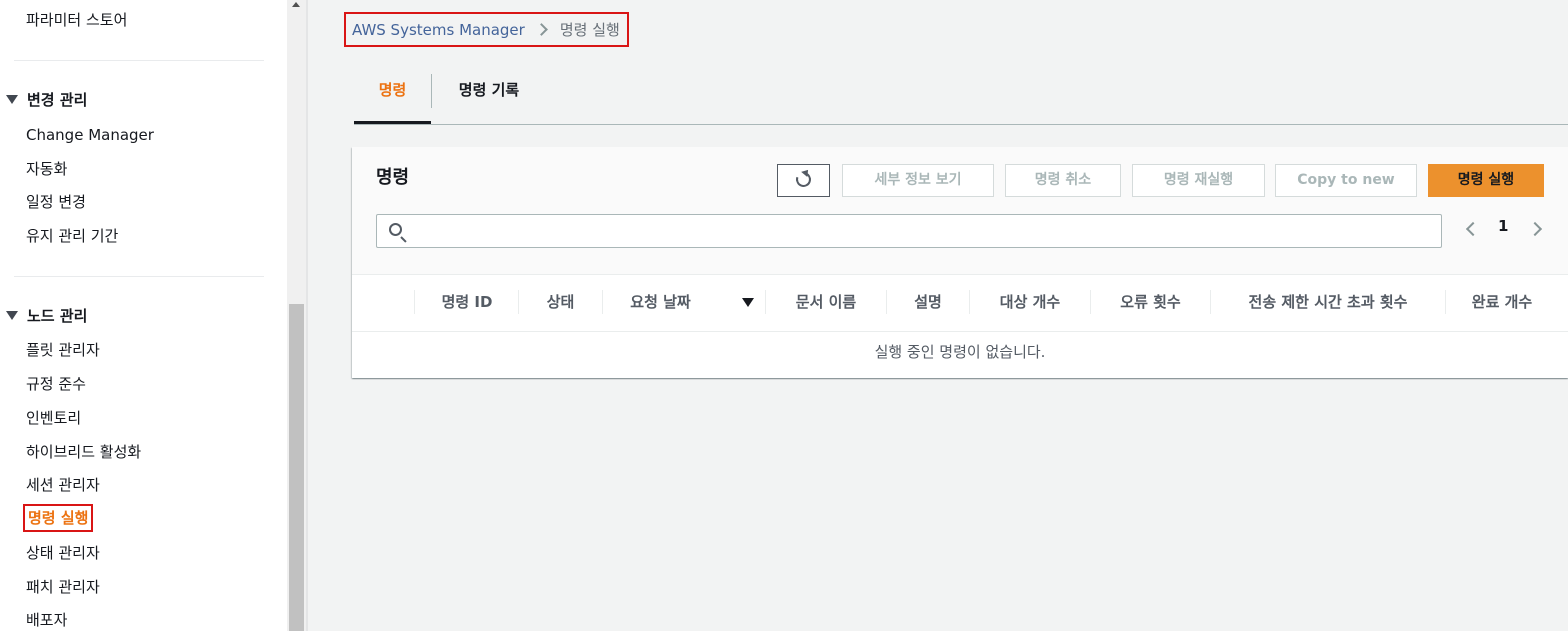 The image size is (1568, 631). Describe the element at coordinates (395, 229) in the screenshot. I see `search-icon` at that location.